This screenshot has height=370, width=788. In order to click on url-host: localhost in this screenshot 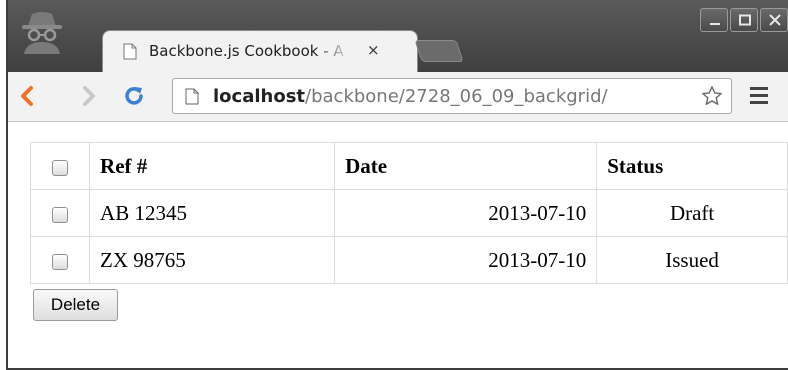, I will do `click(259, 96)`.